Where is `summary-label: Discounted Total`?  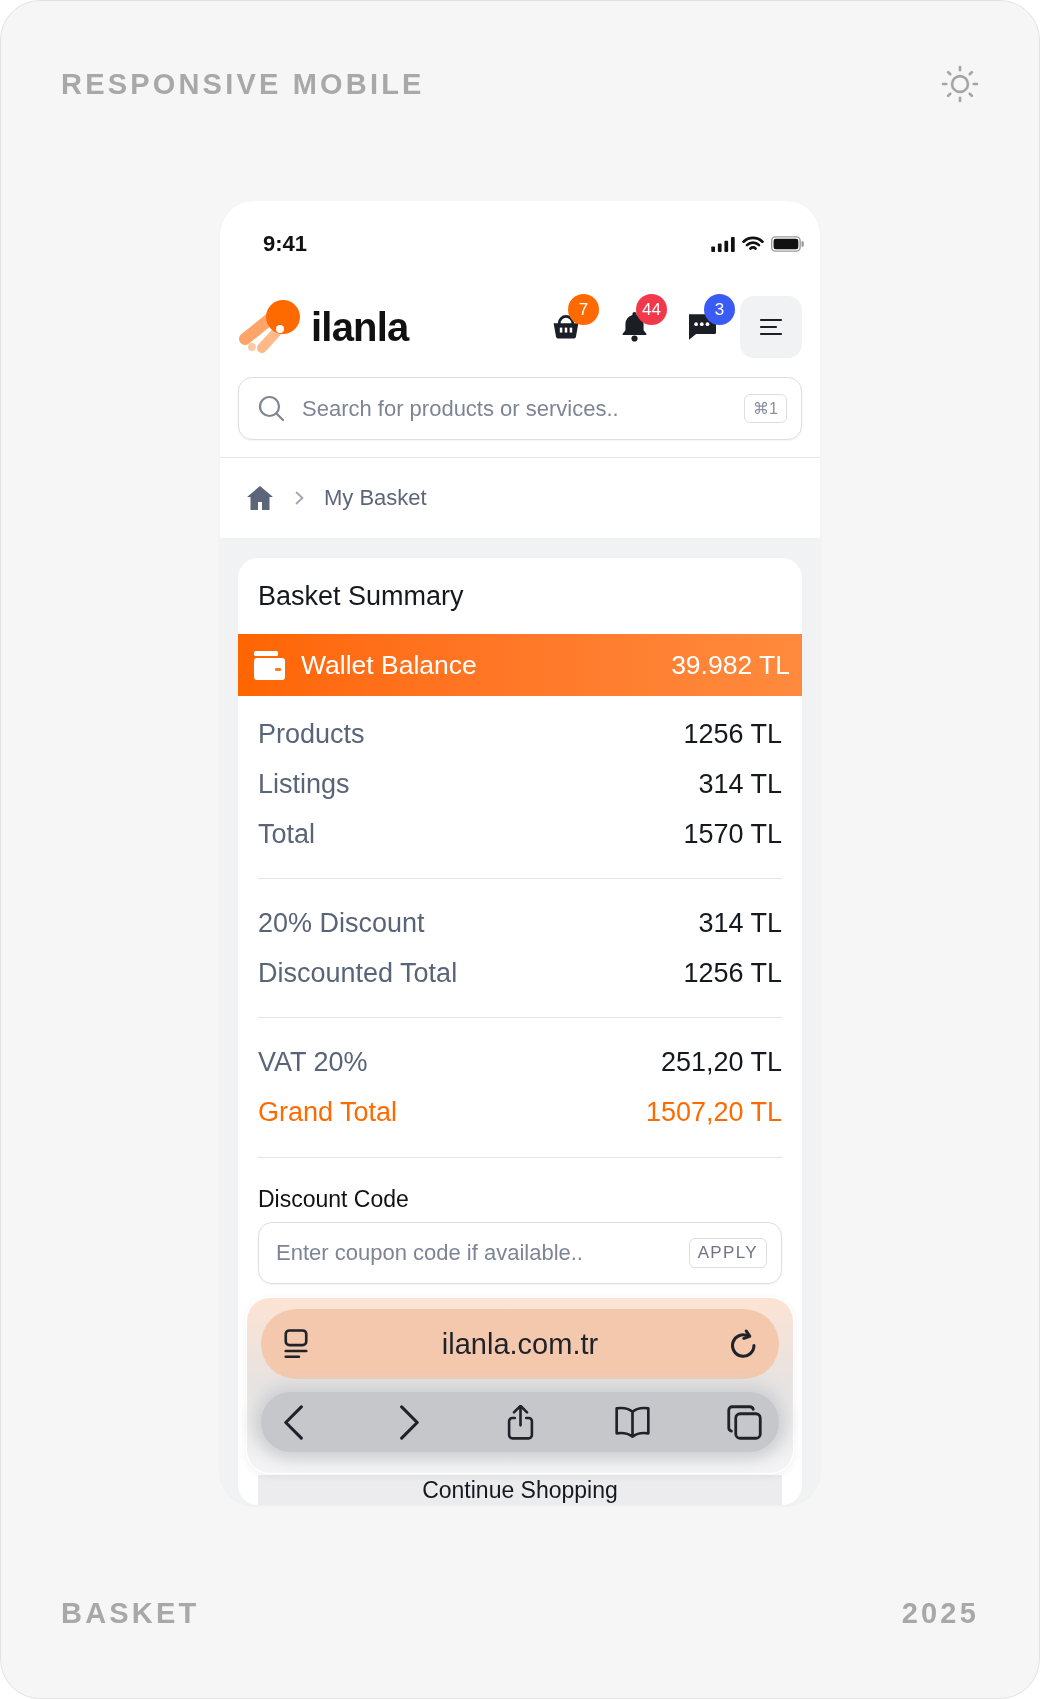
summary-label: Discounted Total is located at coordinates (358, 973).